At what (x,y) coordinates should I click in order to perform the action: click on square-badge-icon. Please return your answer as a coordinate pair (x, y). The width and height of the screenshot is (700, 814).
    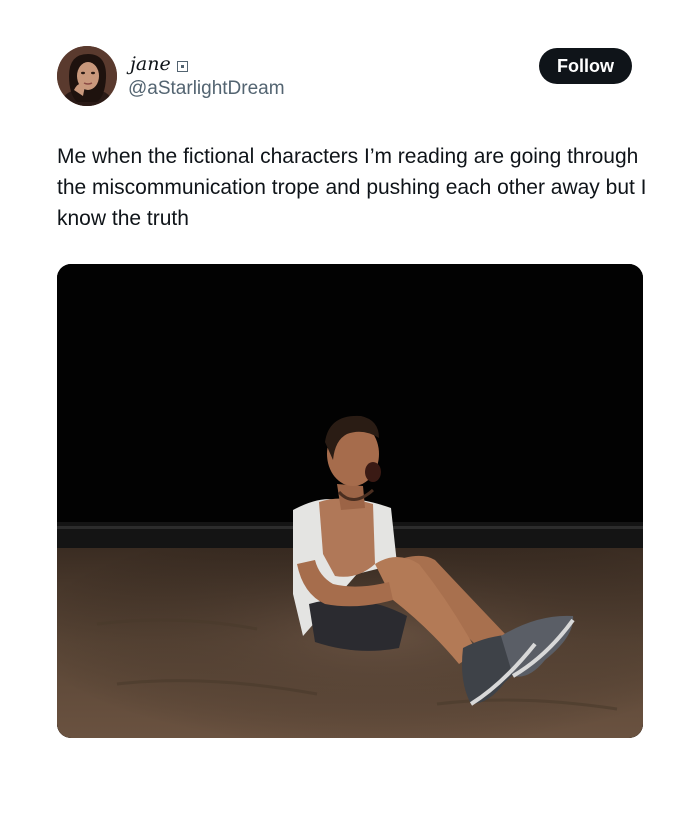
    Looking at the image, I should click on (182, 66).